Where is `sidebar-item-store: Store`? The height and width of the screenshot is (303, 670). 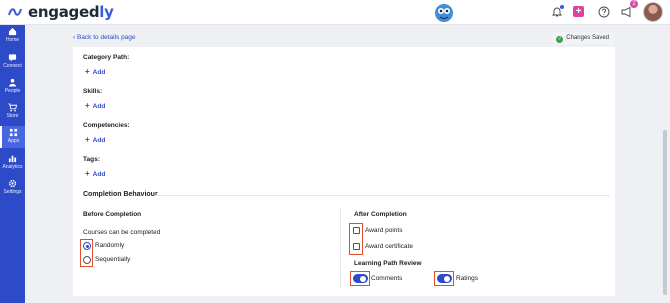 sidebar-item-store: Store is located at coordinates (12, 112).